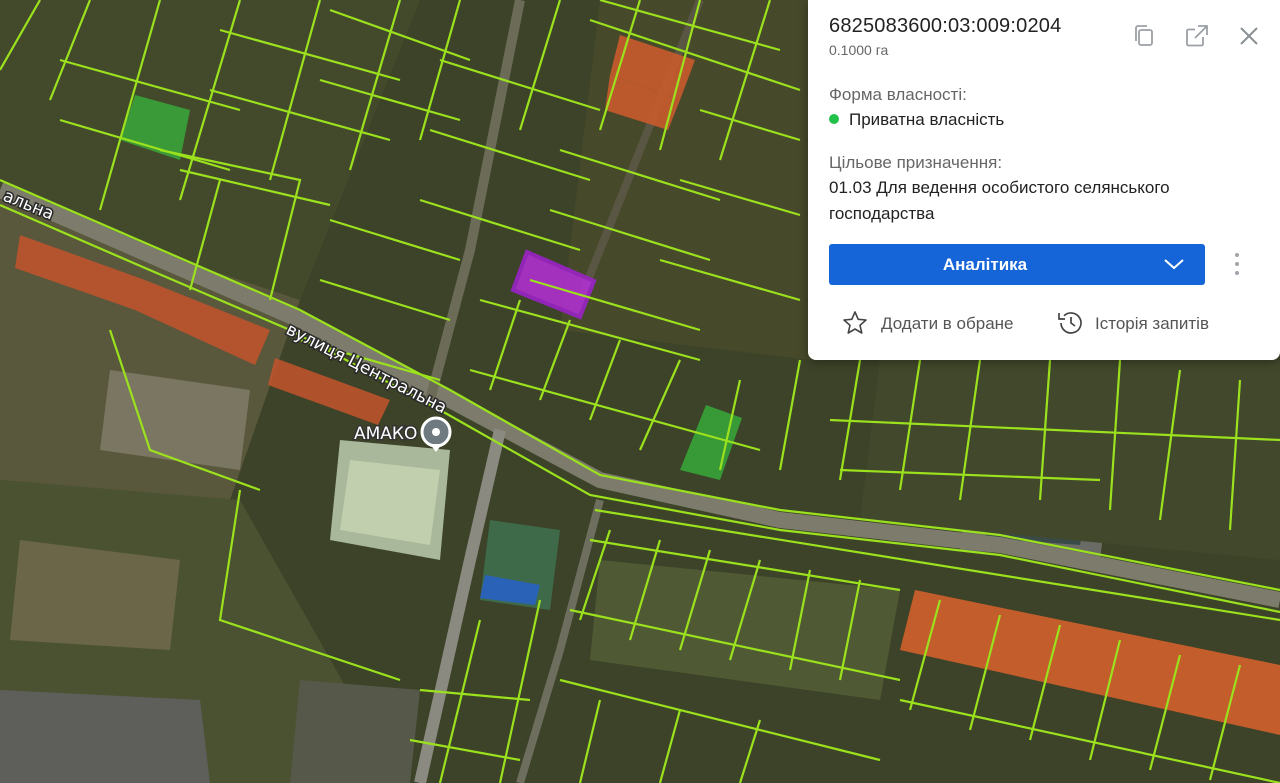  Describe the element at coordinates (1039, 120) in the screenshot. I see `ownership-value: Приватна власність` at that location.